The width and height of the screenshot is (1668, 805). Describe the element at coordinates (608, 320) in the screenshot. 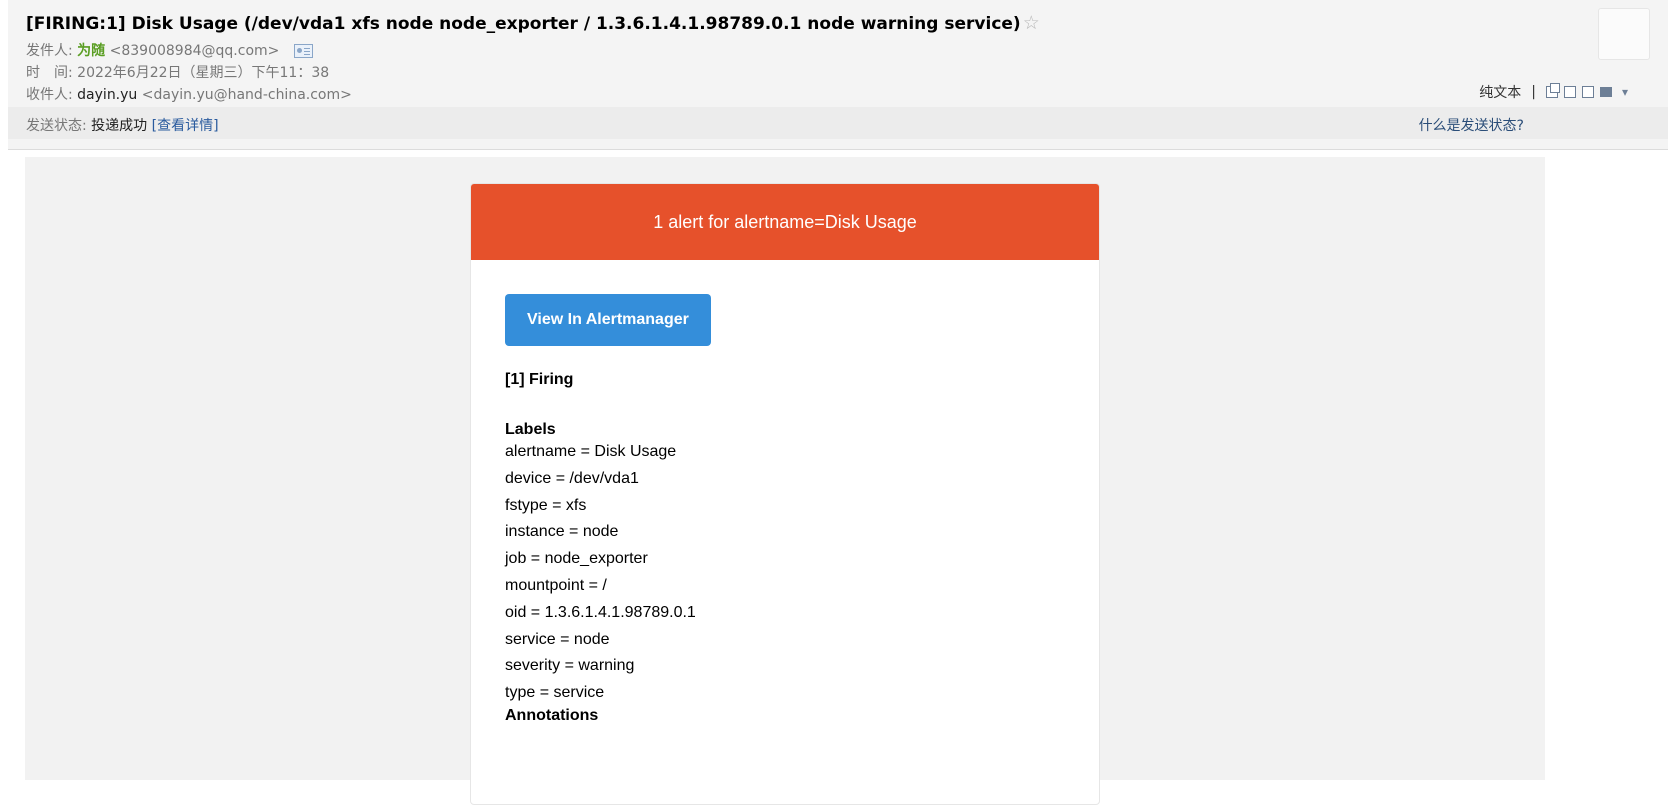

I see `view-in-alertmanager-button: View In Alertmanager` at that location.